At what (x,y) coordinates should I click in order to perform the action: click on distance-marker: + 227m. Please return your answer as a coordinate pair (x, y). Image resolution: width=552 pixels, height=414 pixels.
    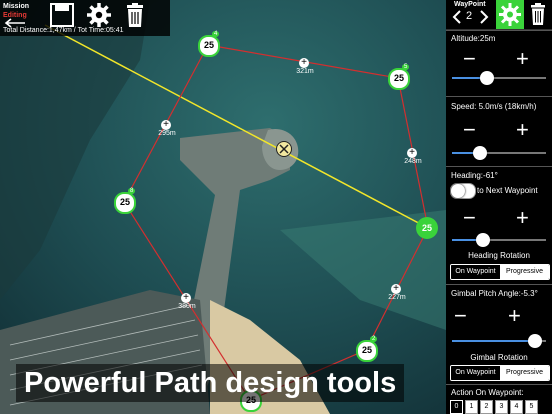
    Looking at the image, I should click on (397, 295).